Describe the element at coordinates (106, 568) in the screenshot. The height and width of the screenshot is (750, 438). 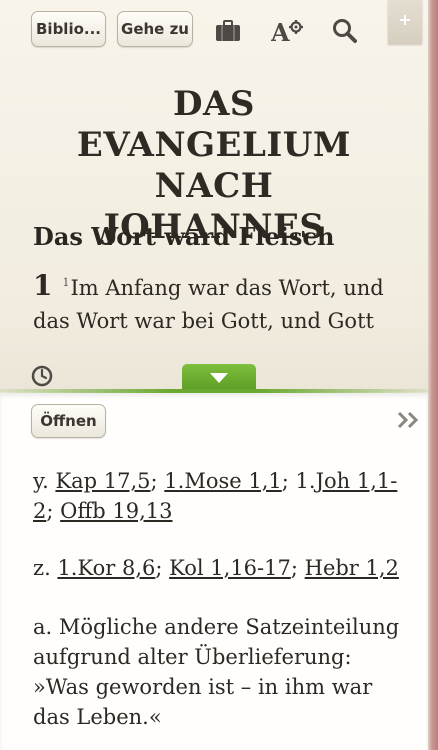
I see `ref-link: 1.Kor 8,6` at that location.